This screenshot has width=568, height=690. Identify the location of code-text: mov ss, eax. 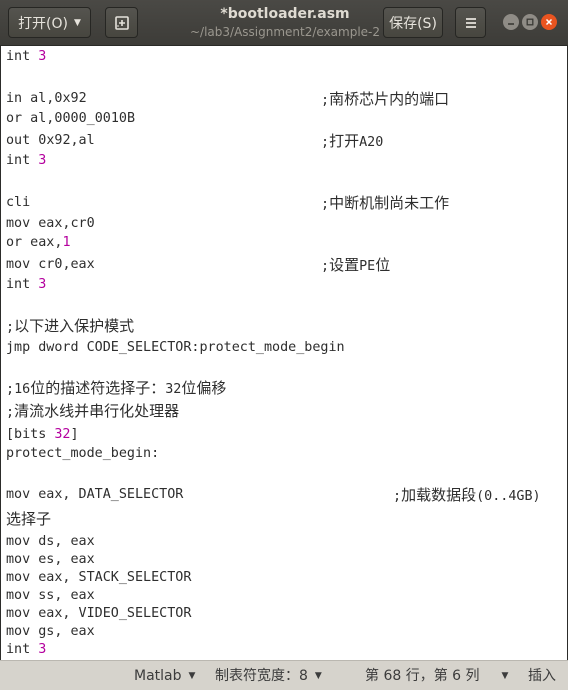
(50, 595).